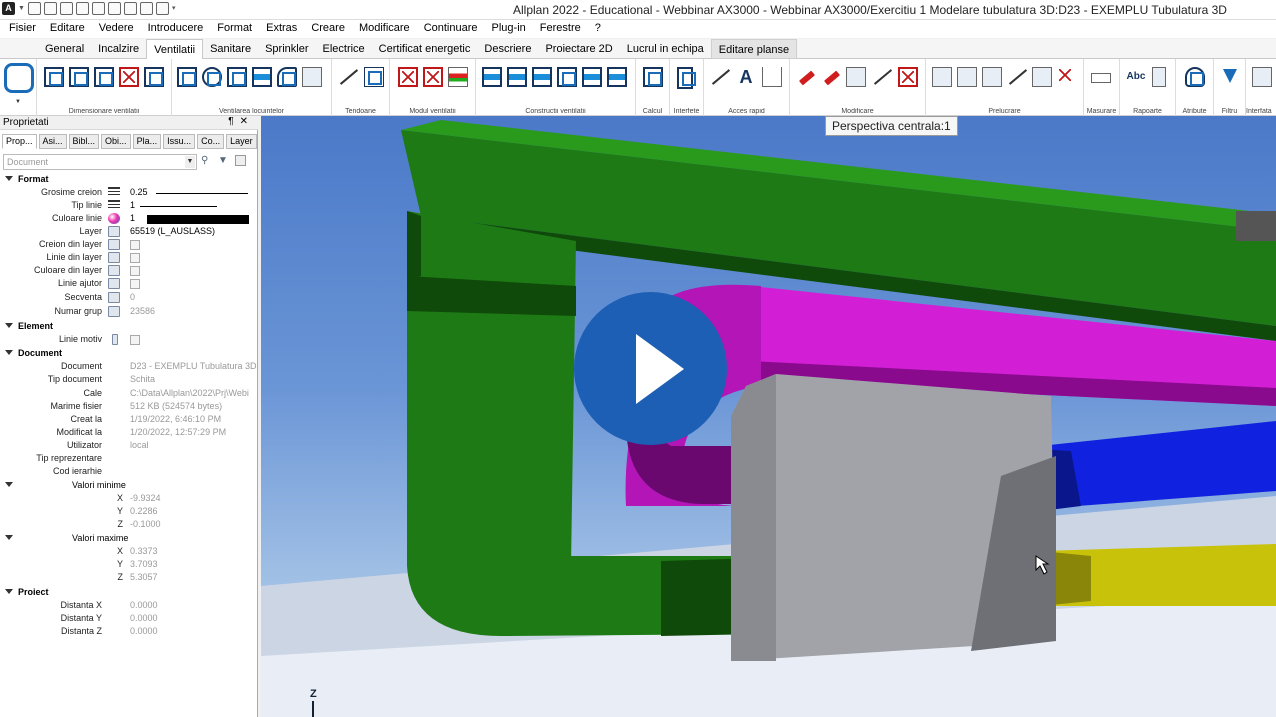 Image resolution: width=1276 pixels, height=717 pixels. I want to click on duct-section-icon, so click(104, 77).